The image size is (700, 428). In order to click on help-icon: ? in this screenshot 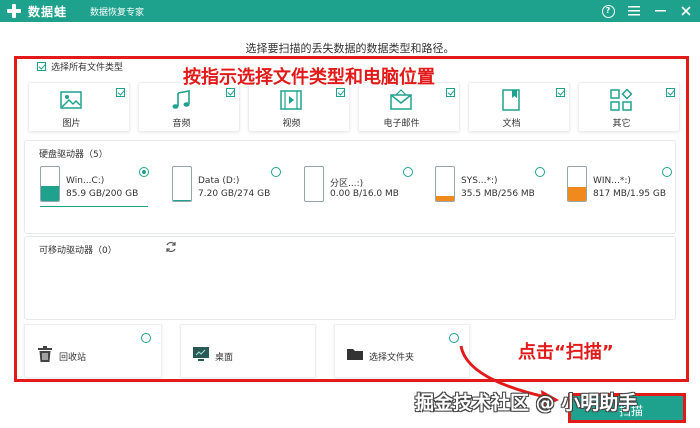, I will do `click(608, 11)`.